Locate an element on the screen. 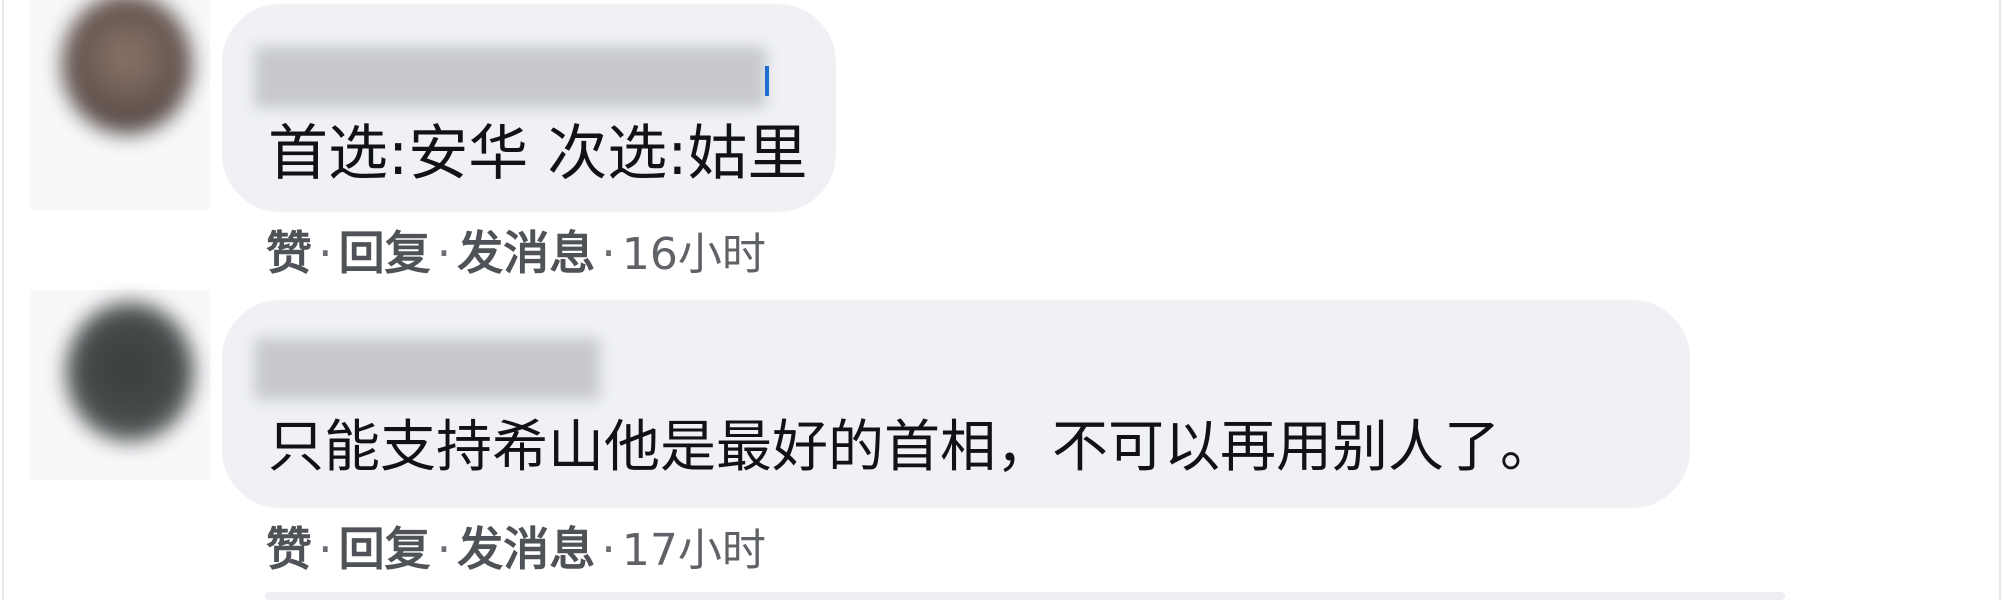 The width and height of the screenshot is (2004, 600). comment-text: 首选:安华 次选:姑里 is located at coordinates (538, 154).